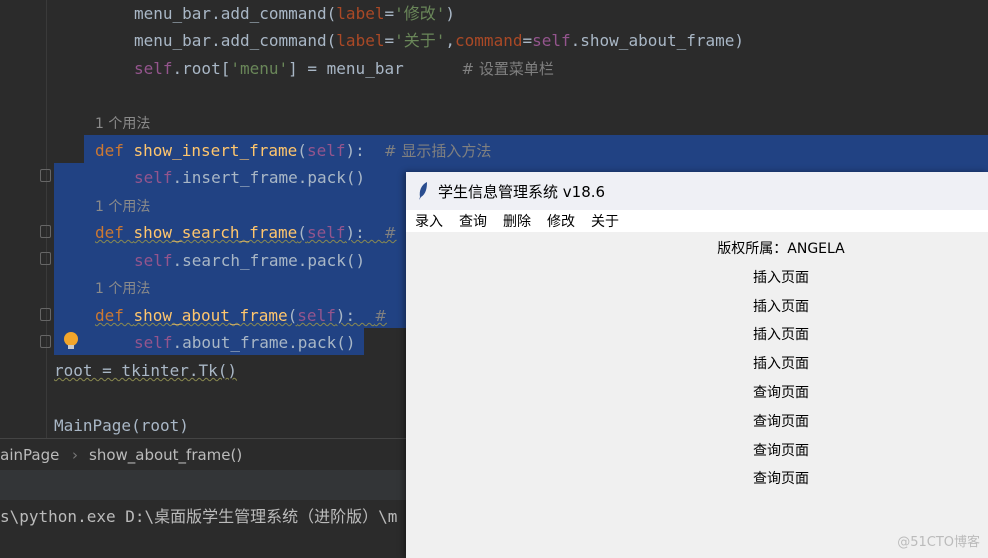  I want to click on code-token: show_insert_frame, so click(215, 150).